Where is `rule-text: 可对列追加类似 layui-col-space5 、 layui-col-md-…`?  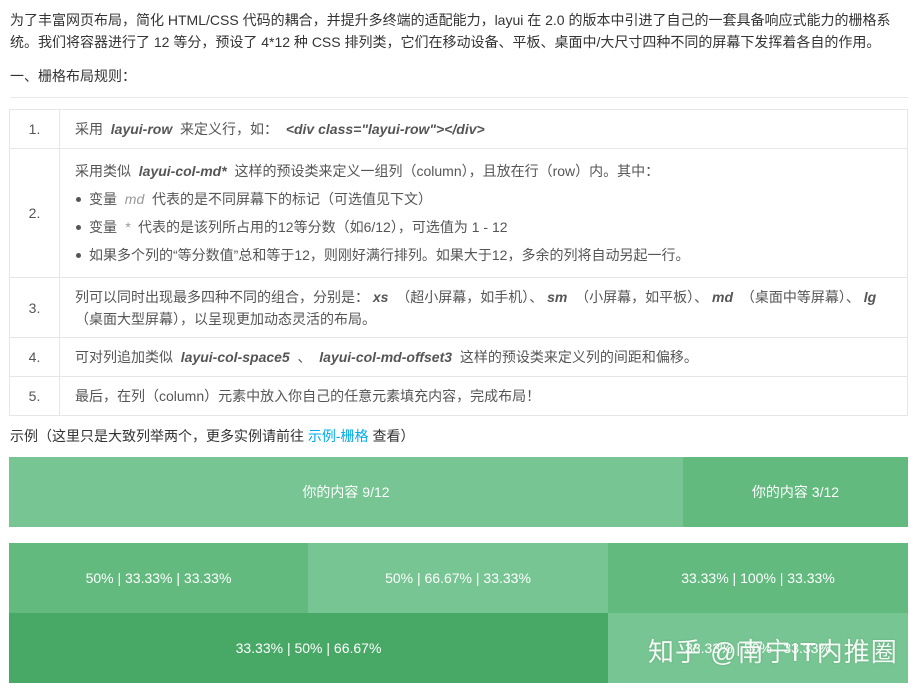 rule-text: 可对列追加类似 layui-col-space5 、 layui-col-md-… is located at coordinates (483, 357).